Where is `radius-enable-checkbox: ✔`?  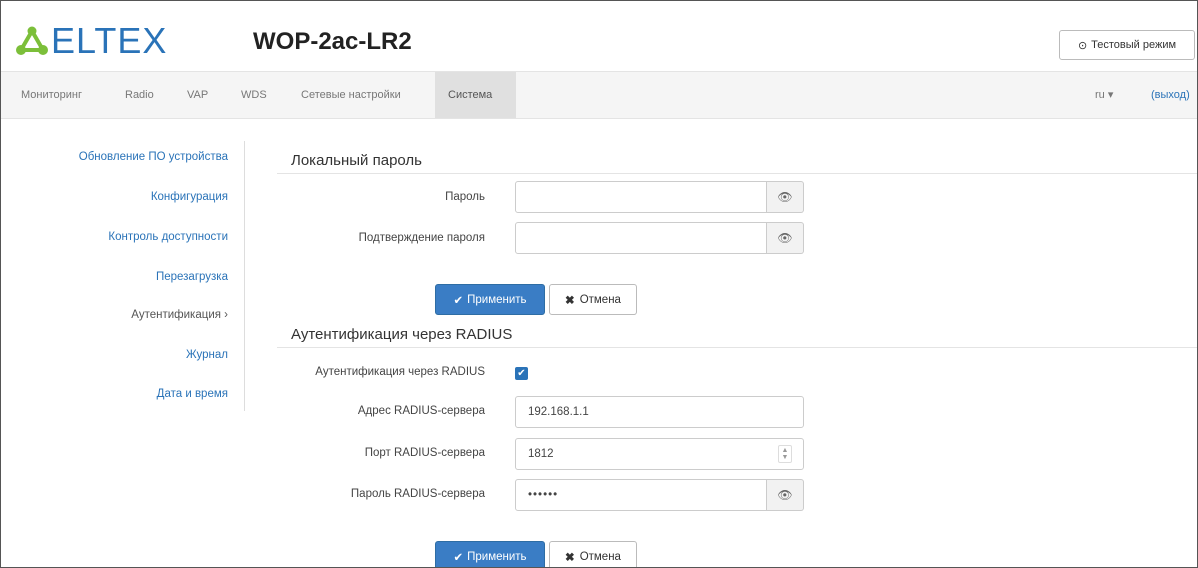
radius-enable-checkbox: ✔ is located at coordinates (521, 373).